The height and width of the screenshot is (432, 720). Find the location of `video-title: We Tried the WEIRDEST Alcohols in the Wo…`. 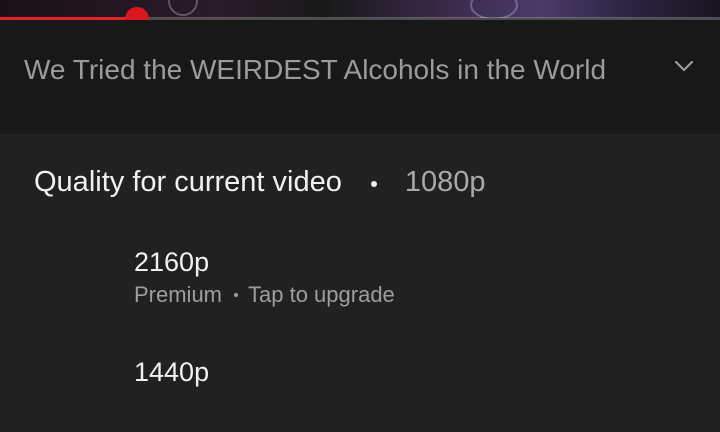

video-title: We Tried the WEIRDEST Alcohols in the Wo… is located at coordinates (315, 69).